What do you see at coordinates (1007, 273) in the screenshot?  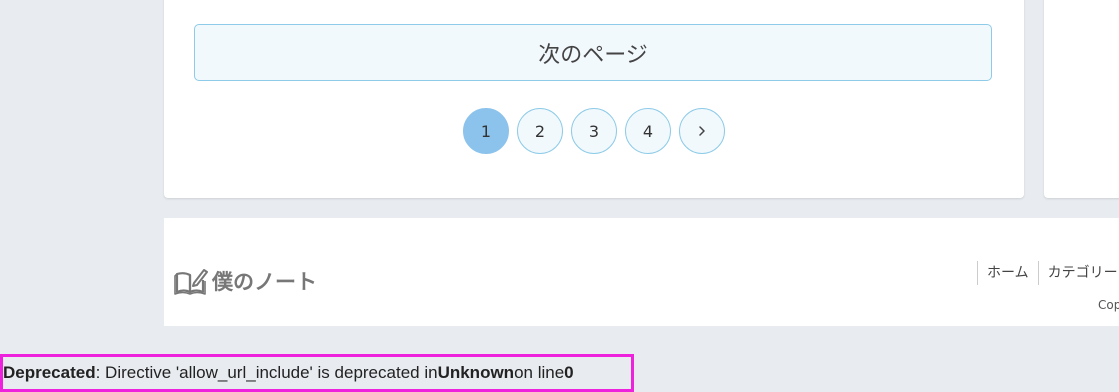 I see `footer-nav-home: ホーム` at bounding box center [1007, 273].